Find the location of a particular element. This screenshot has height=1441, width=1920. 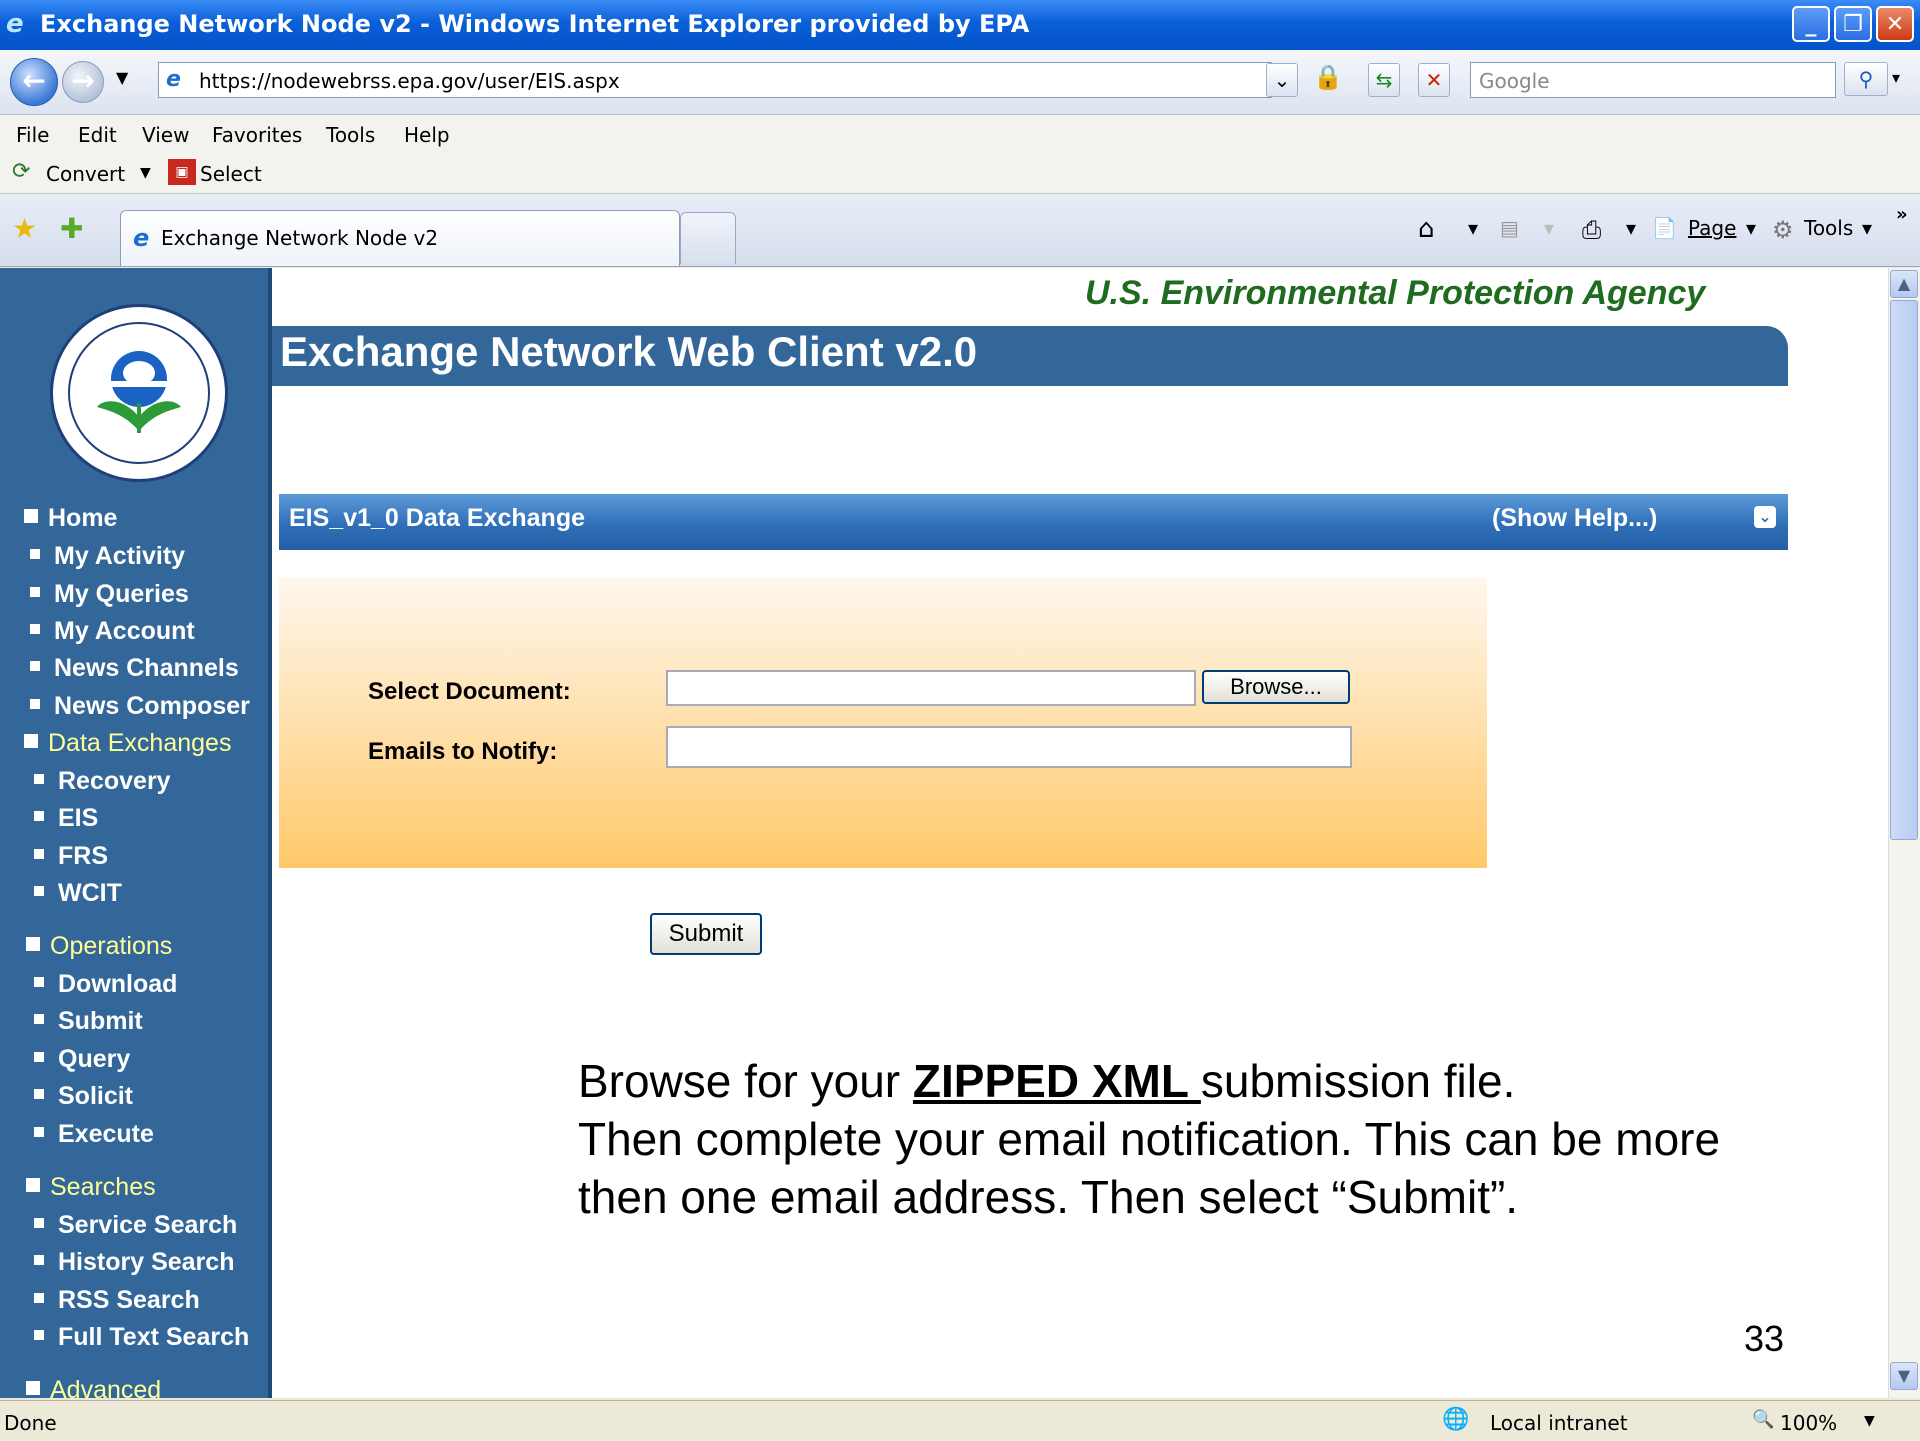

tools-dropdown-icon: ▾ is located at coordinates (1867, 228).